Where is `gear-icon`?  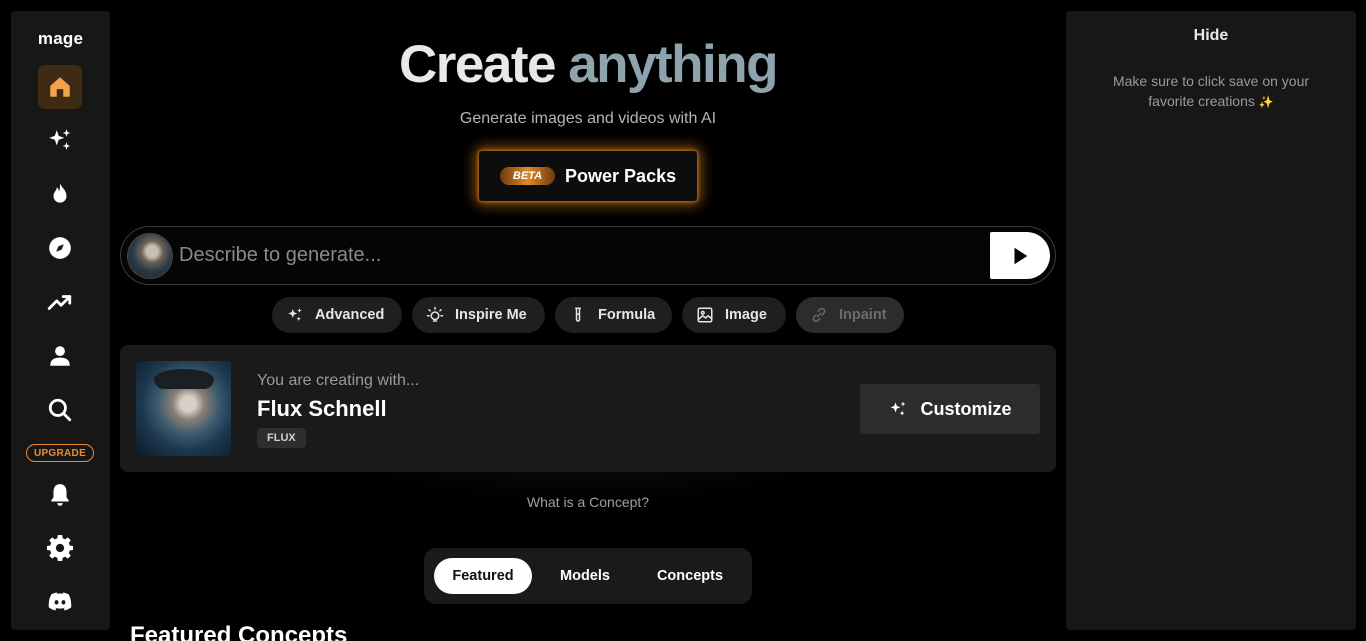 gear-icon is located at coordinates (60, 548).